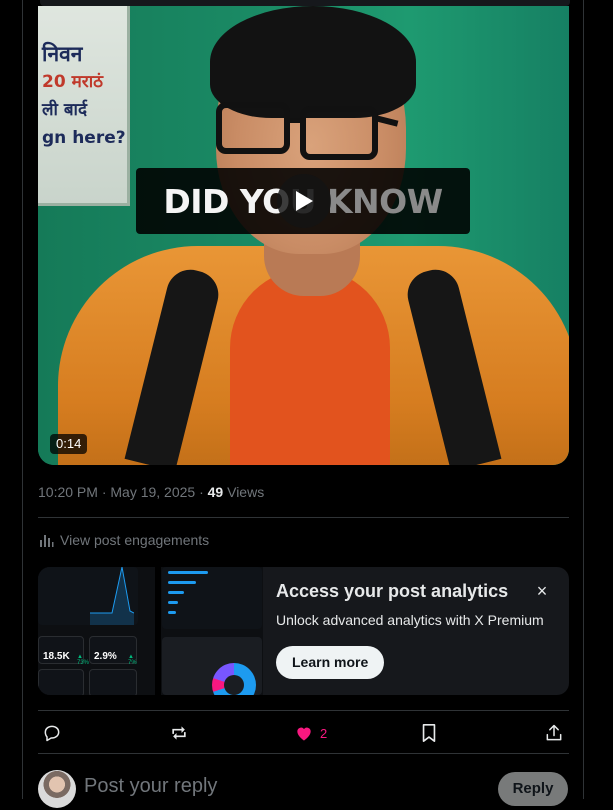 The image size is (613, 810). I want to click on bookmark-action, so click(429, 733).